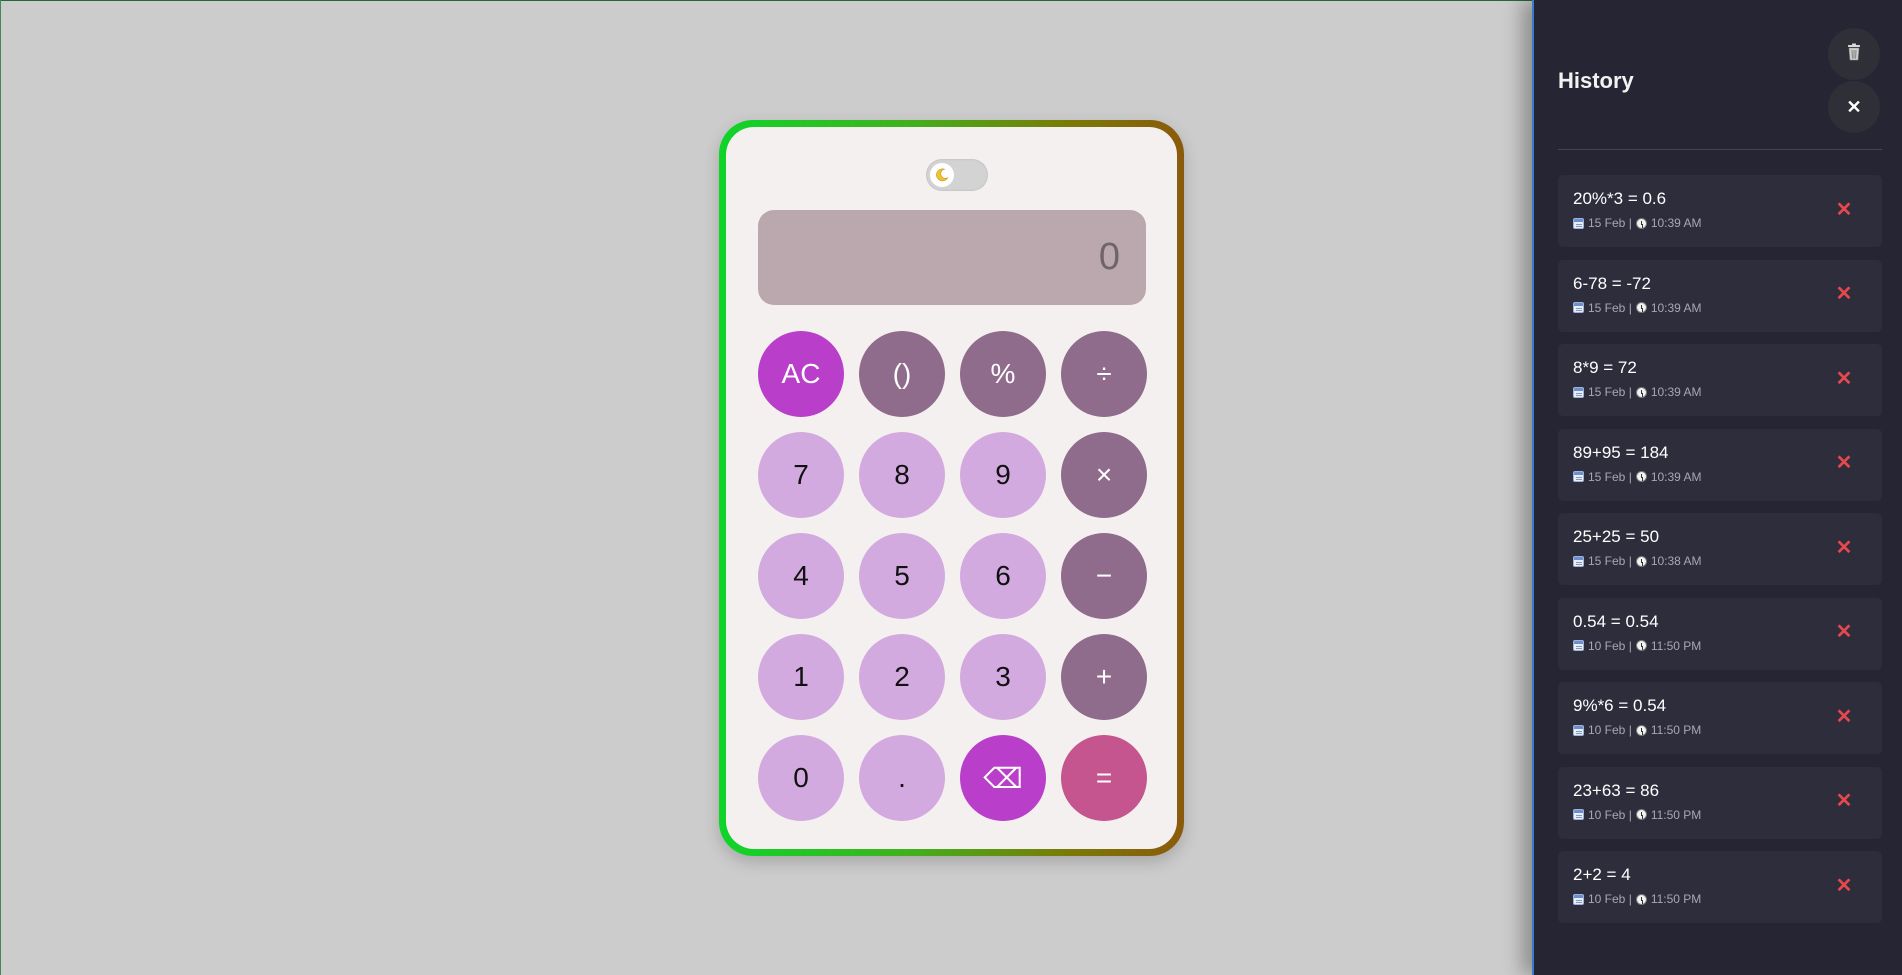 The height and width of the screenshot is (975, 1902). I want to click on history-expression: 20%*3 = 0.6, so click(1620, 198).